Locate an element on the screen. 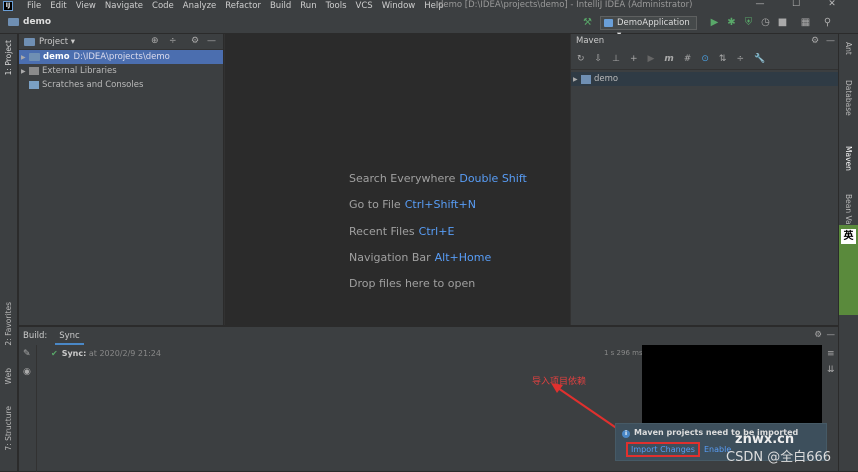 This screenshot has width=858, height=472. pin-icon: ✎ is located at coordinates (27, 354).